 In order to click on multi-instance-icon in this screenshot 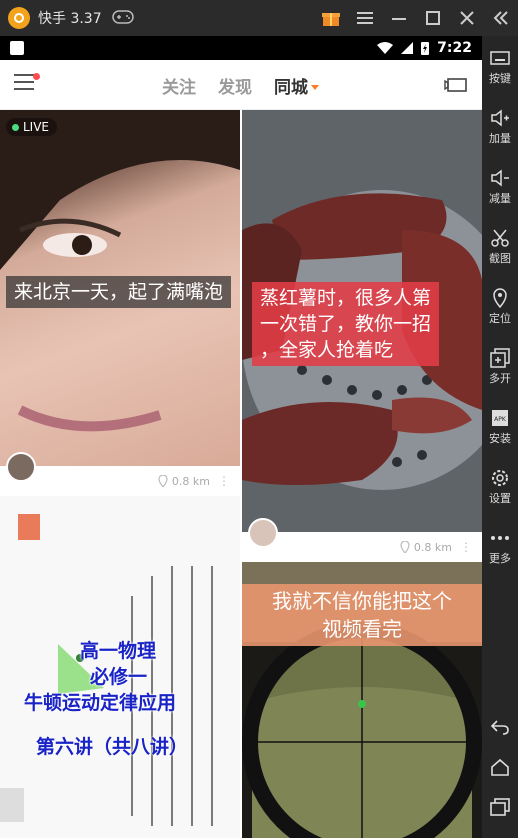, I will do `click(500, 358)`.